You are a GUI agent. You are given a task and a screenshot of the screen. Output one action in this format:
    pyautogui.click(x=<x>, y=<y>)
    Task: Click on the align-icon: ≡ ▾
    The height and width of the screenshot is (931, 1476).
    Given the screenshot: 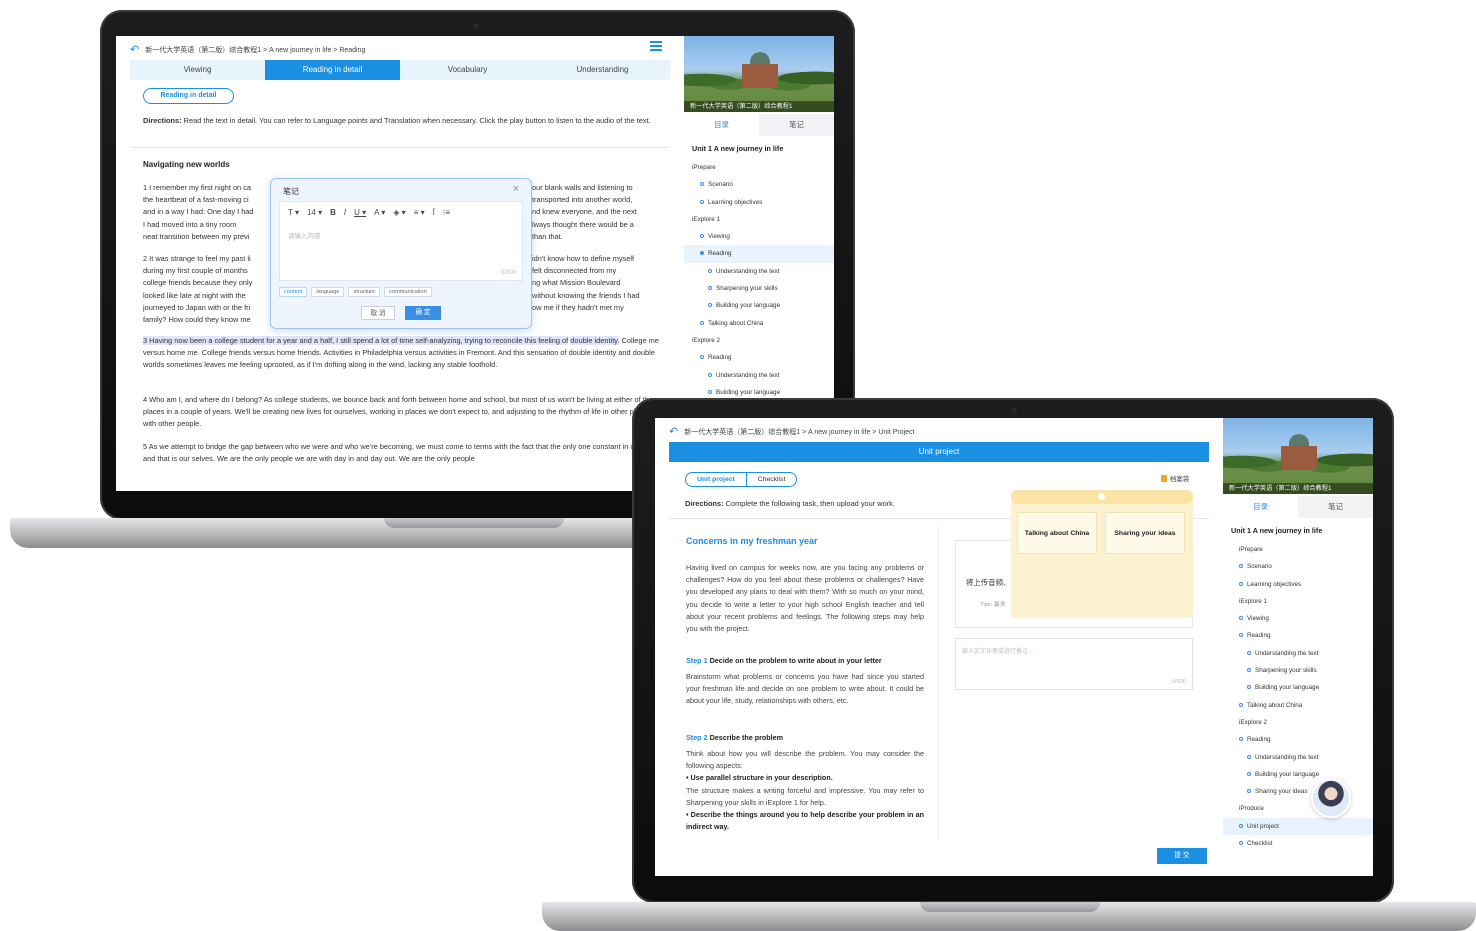 What is the action you would take?
    pyautogui.click(x=419, y=212)
    